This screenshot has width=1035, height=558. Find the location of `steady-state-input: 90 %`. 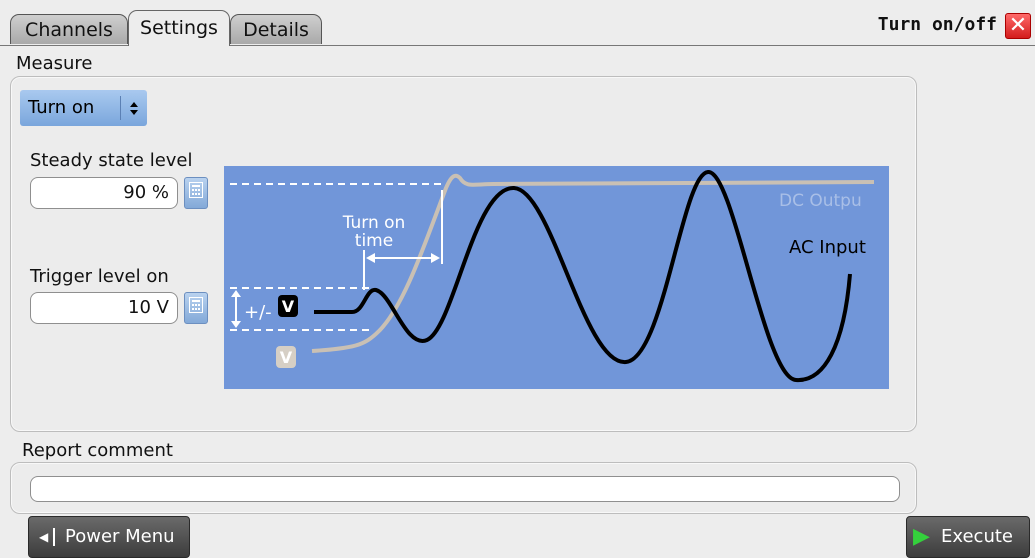

steady-state-input: 90 % is located at coordinates (104, 193).